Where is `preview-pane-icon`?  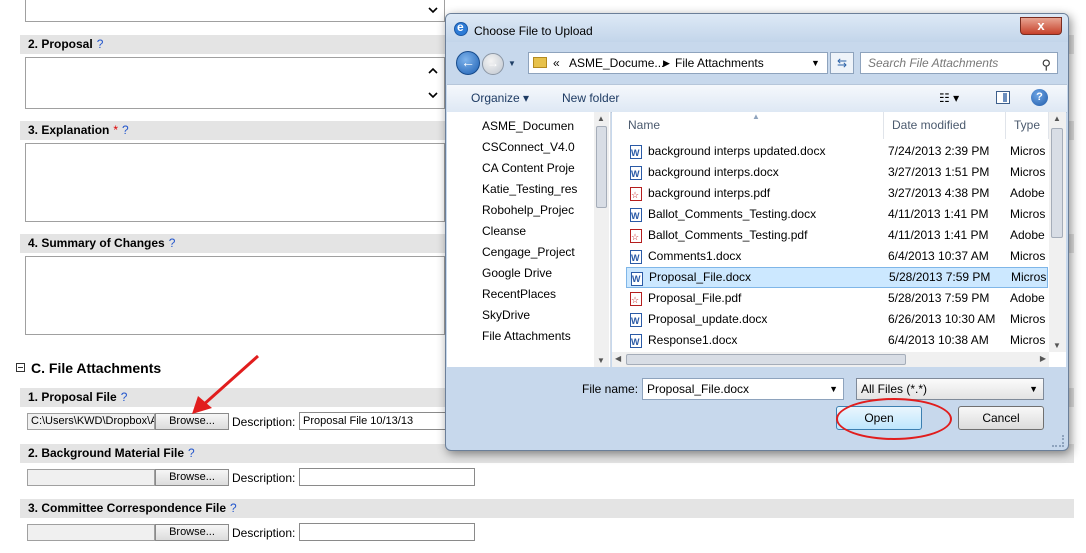 preview-pane-icon is located at coordinates (1003, 97).